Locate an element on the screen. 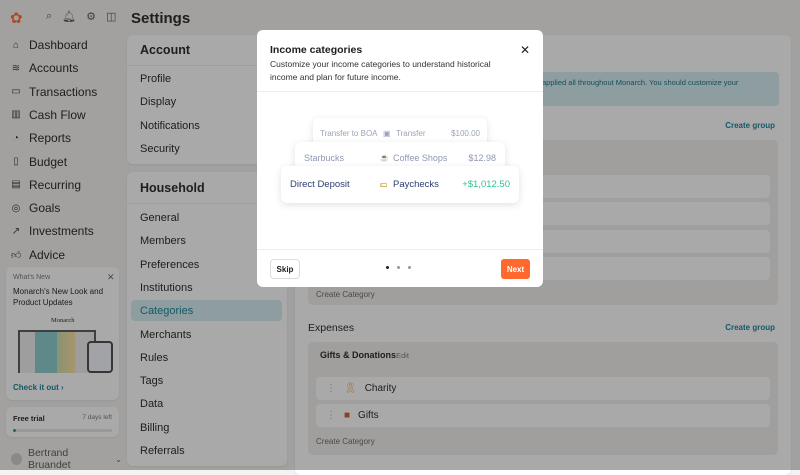  next-button: Next is located at coordinates (515, 269).